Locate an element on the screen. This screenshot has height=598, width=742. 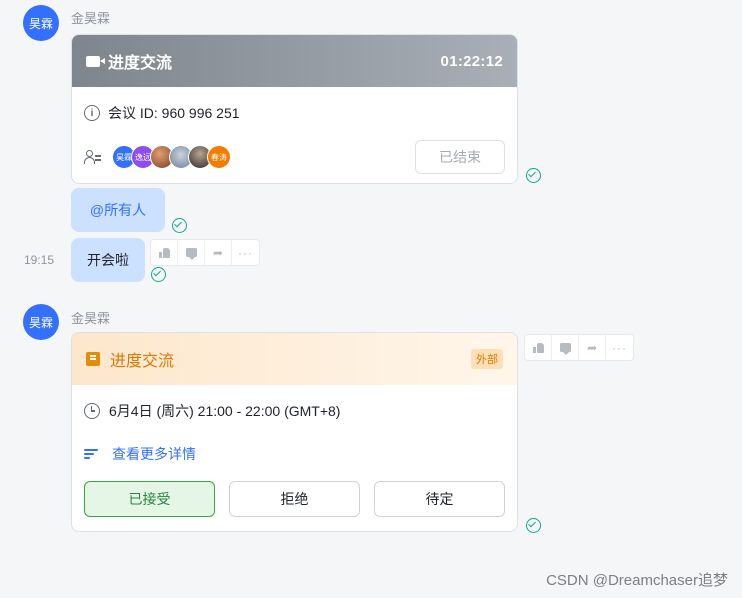
meeting-id: 会议 ID: 960 996 251 is located at coordinates (174, 113).